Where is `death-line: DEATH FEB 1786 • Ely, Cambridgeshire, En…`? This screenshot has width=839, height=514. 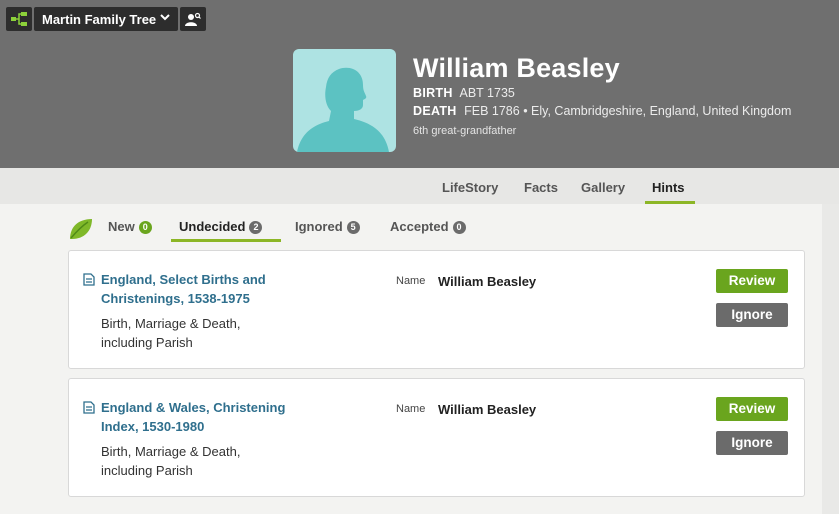
death-line: DEATH FEB 1786 • Ely, Cambridgeshire, En… is located at coordinates (602, 111).